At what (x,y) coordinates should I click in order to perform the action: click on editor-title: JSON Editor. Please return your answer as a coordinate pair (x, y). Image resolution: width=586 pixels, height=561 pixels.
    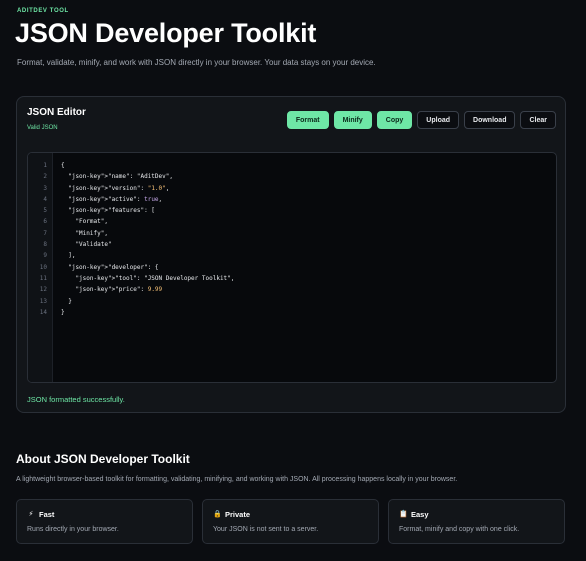
    Looking at the image, I should click on (56, 112).